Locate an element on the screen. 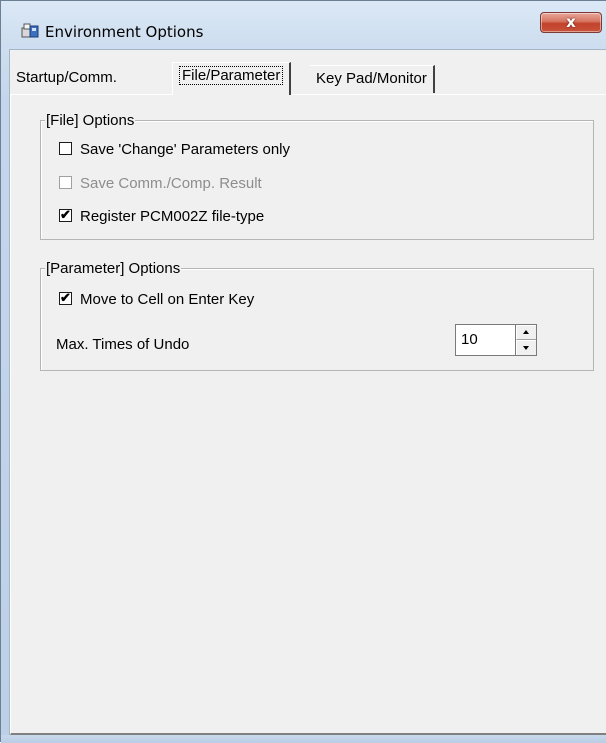 Image resolution: width=606 pixels, height=743 pixels. move-to-cell-checkbox: ✔ Move to Cell on Enter Key is located at coordinates (157, 299).